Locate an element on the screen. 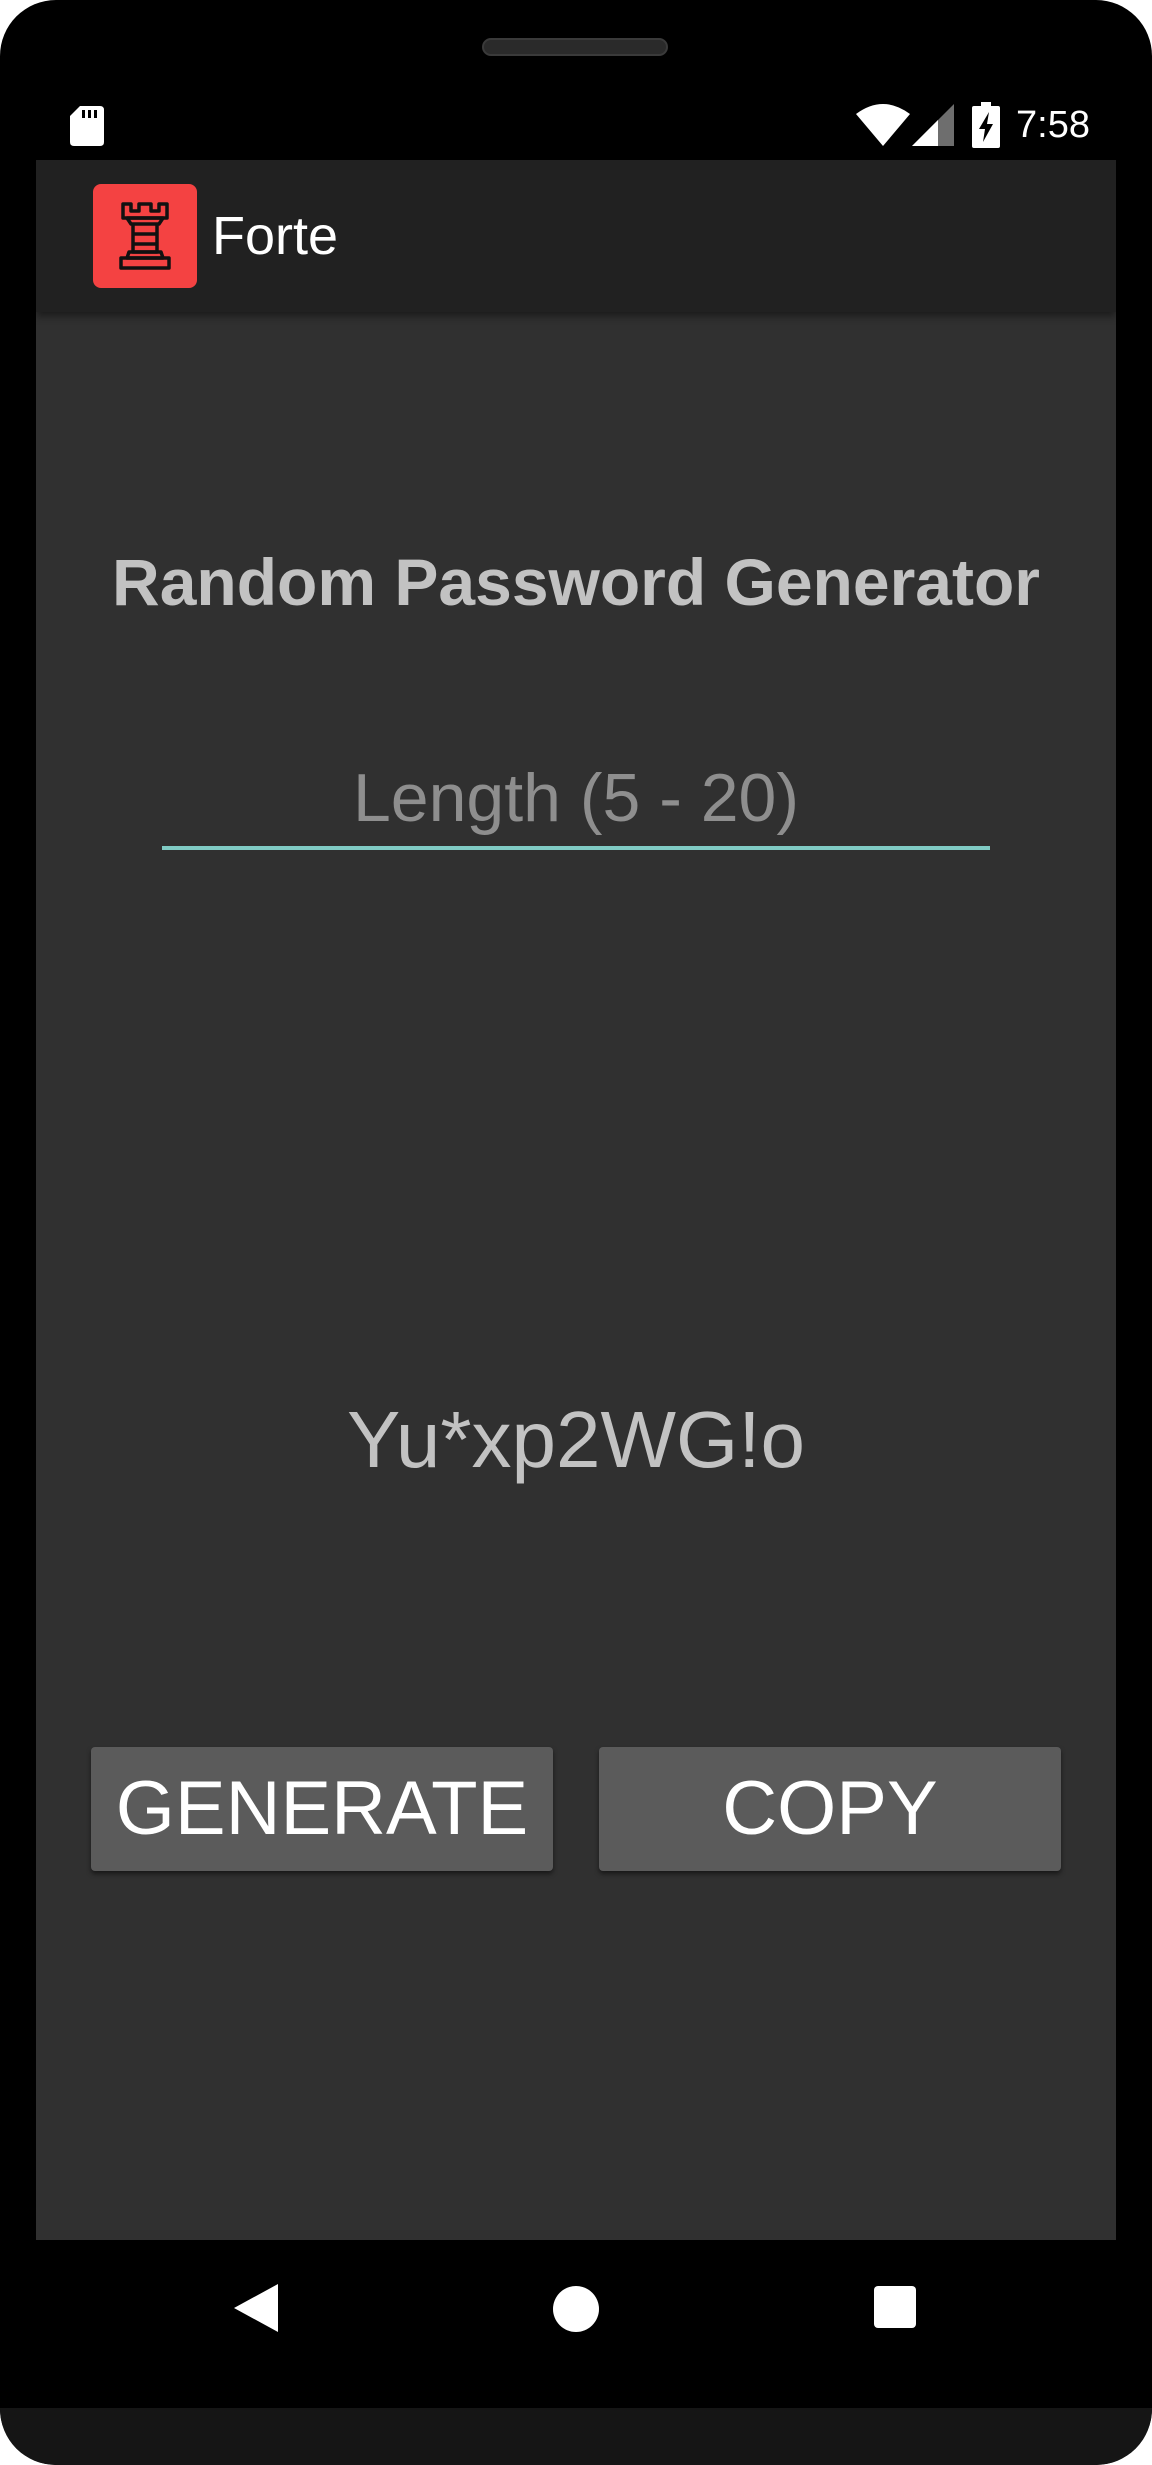  chess-rook-icon is located at coordinates (145, 236).